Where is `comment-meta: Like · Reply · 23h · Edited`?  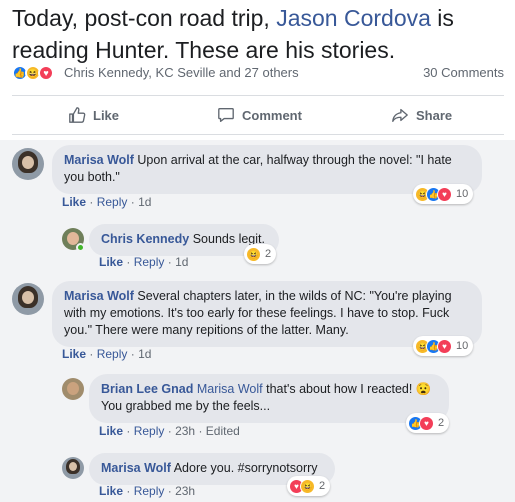 comment-meta: Like · Reply · 23h · Edited is located at coordinates (169, 431).